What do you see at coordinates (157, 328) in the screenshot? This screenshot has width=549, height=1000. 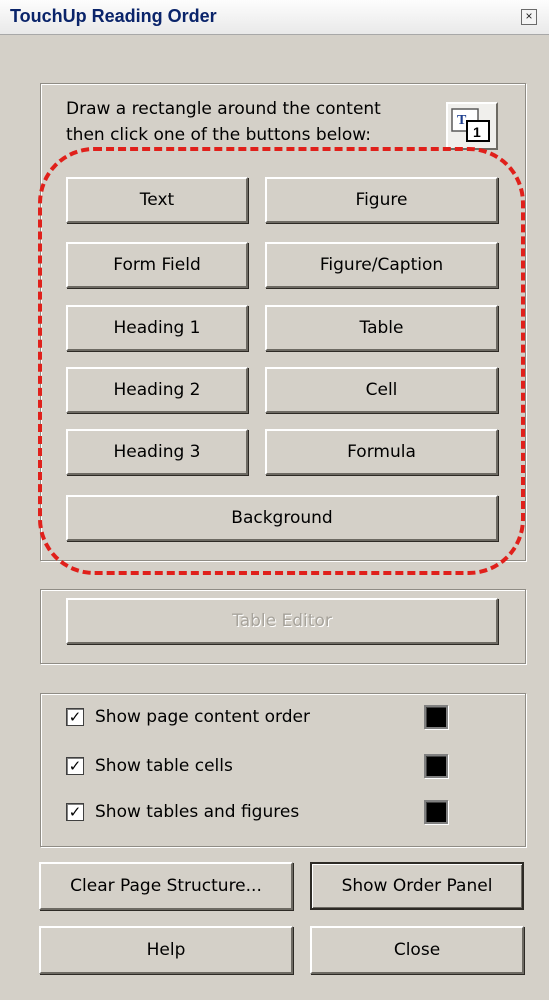 I see `heading-1-button: Heading 1` at bounding box center [157, 328].